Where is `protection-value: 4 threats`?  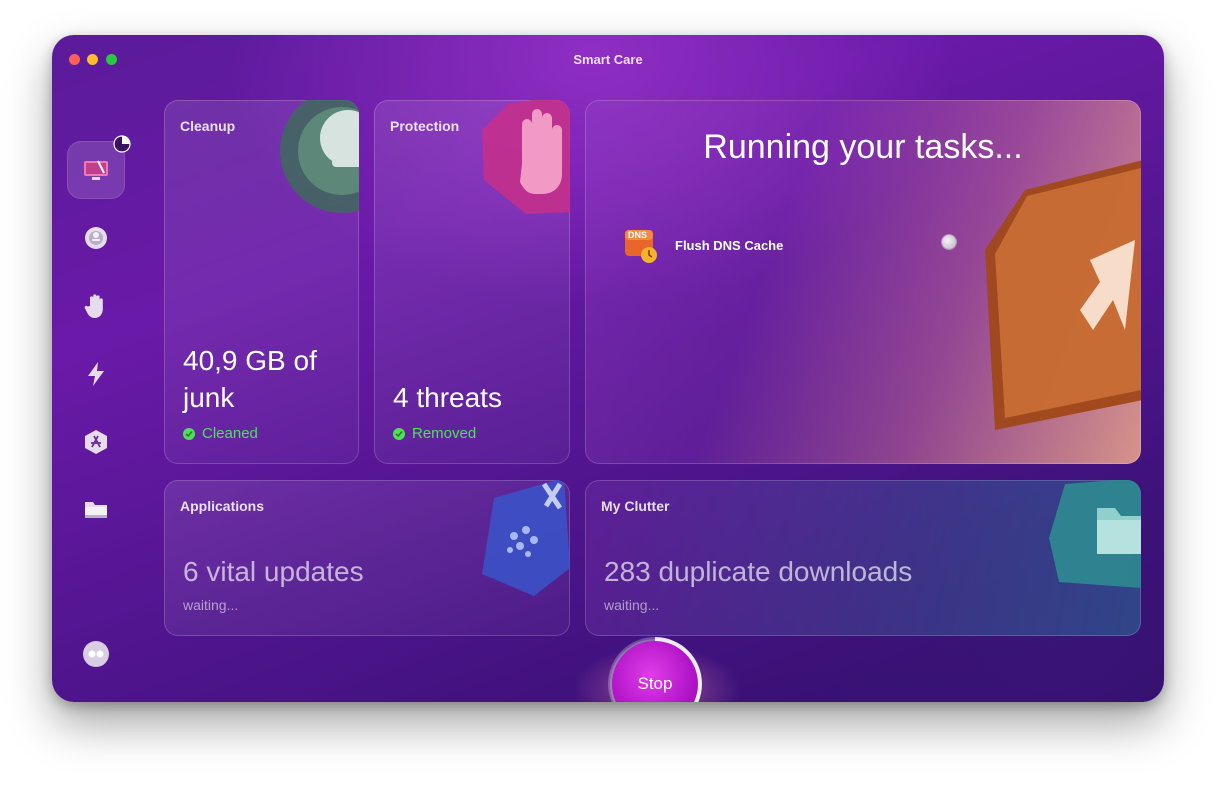 protection-value: 4 threats is located at coordinates (447, 397).